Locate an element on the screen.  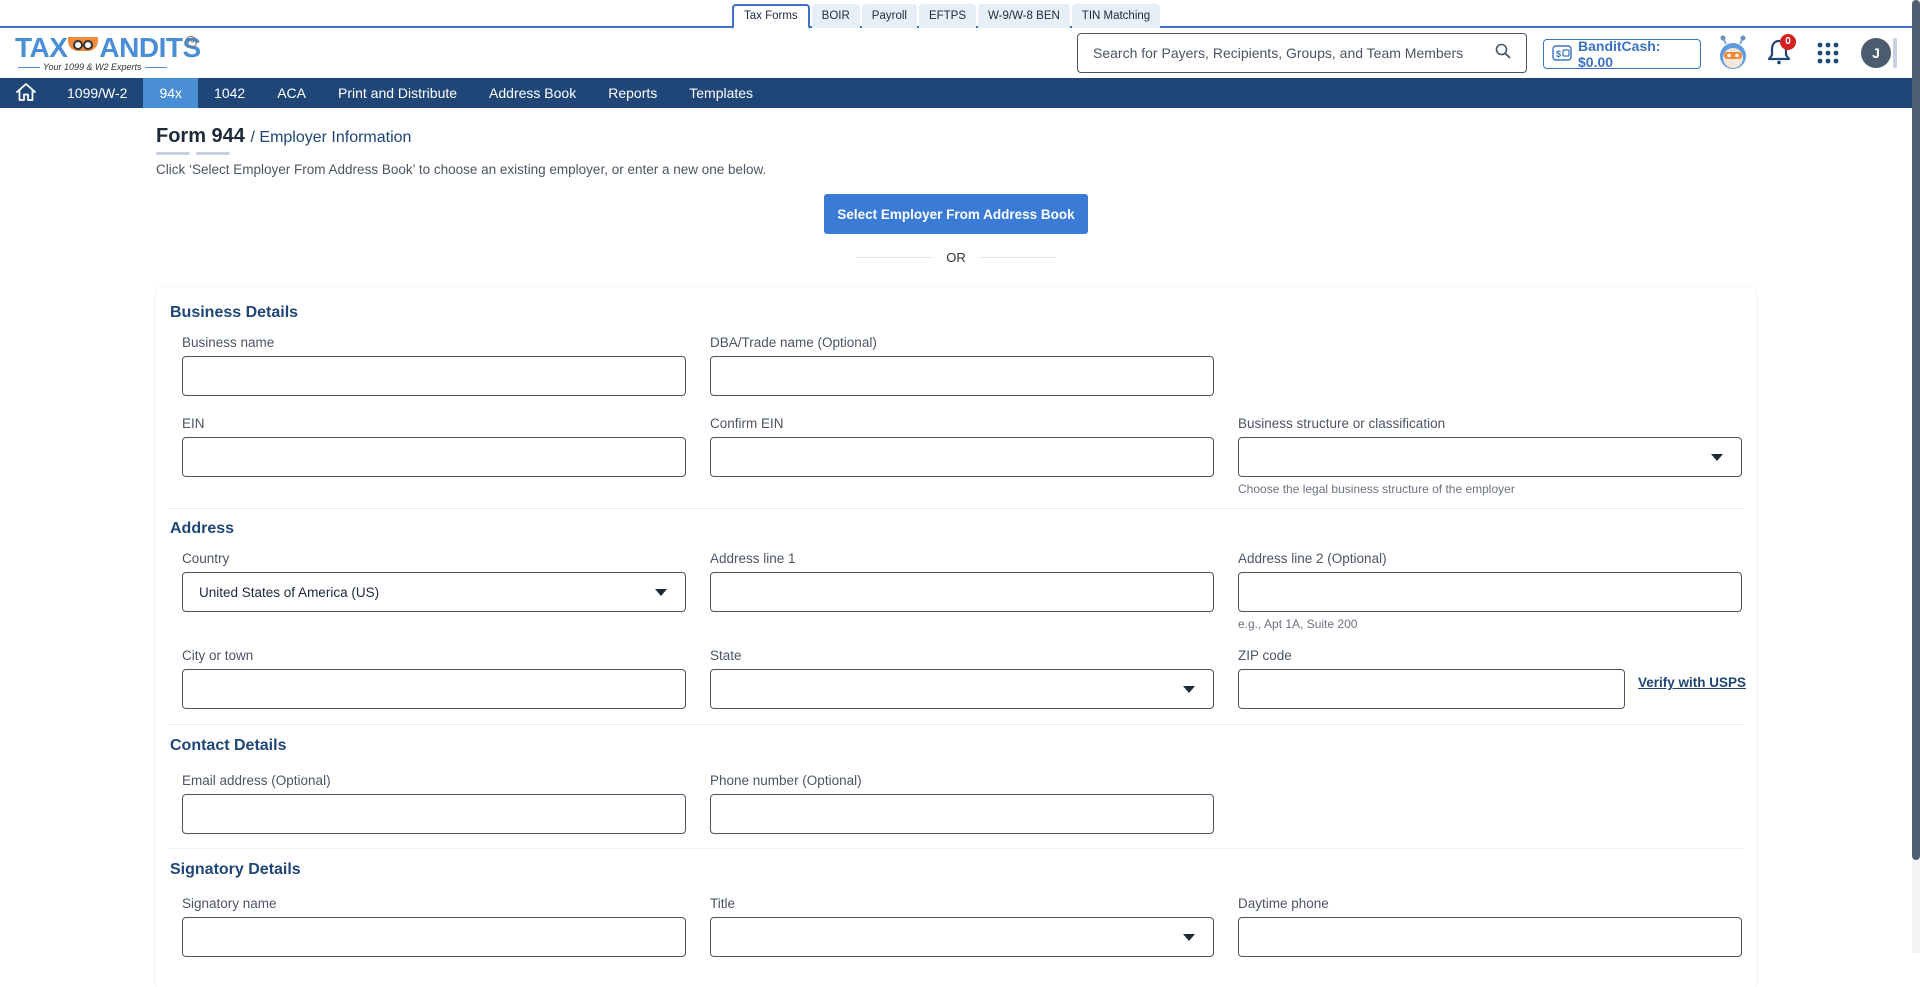
scrollbar-thumb is located at coordinates (1916, 430).